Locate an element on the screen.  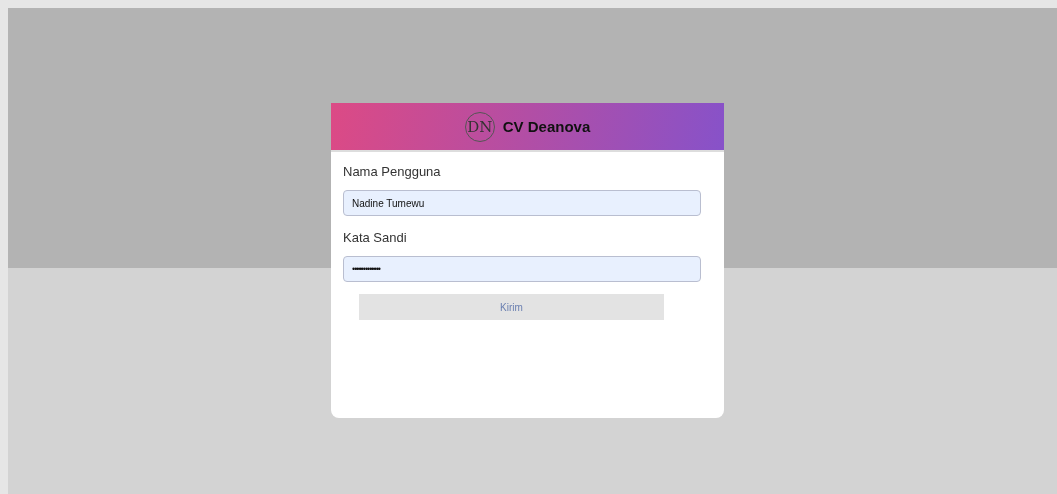
field-label: Nama Pengguna is located at coordinates (392, 171).